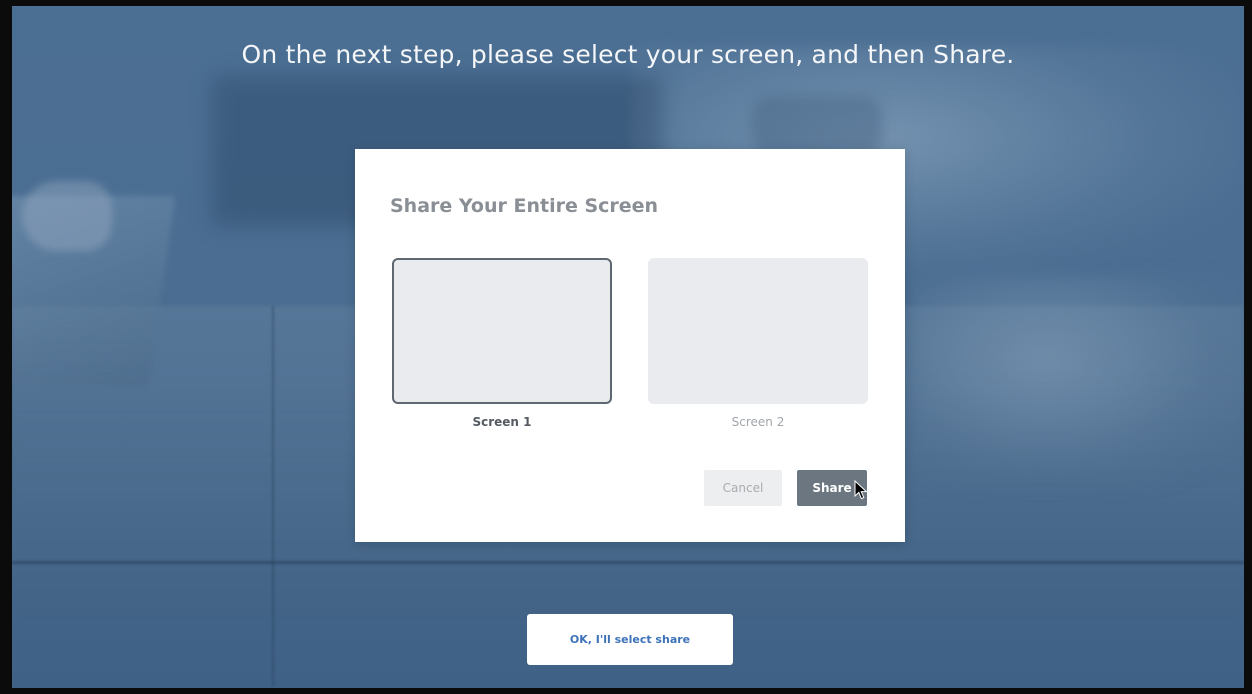 This screenshot has width=1252, height=694. Describe the element at coordinates (758, 331) in the screenshot. I see `screen-2-thumbnail` at that location.